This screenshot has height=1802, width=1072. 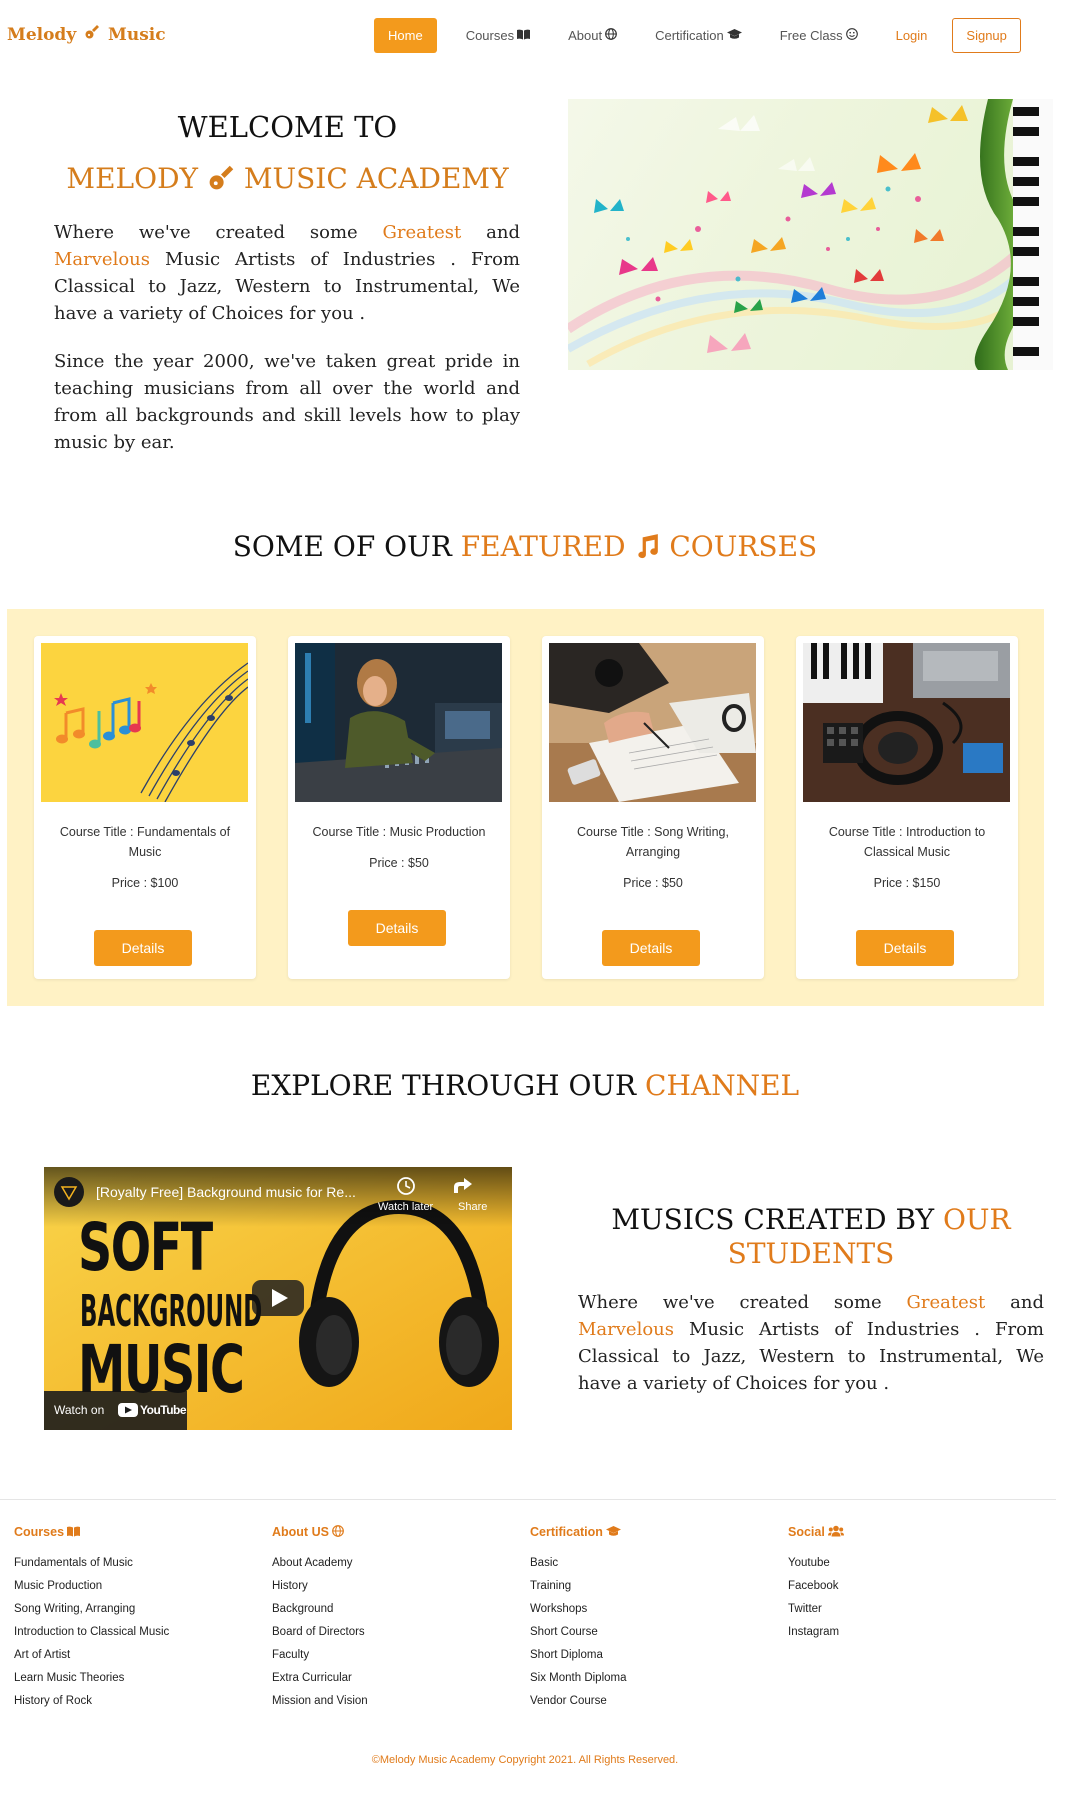 I want to click on hero-p1-text: Where we've created some, so click(x=206, y=232).